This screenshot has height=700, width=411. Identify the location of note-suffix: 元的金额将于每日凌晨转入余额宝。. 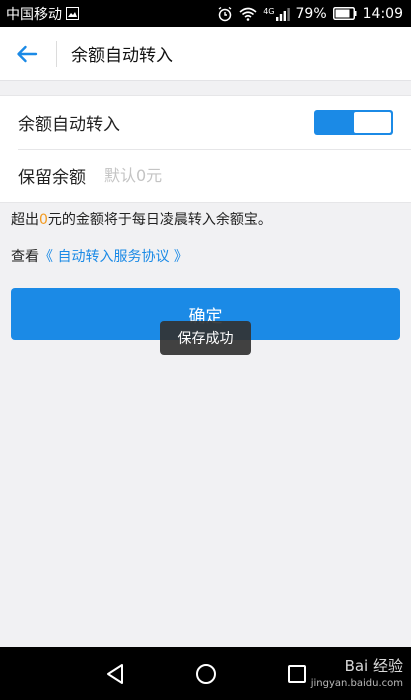
(159, 220).